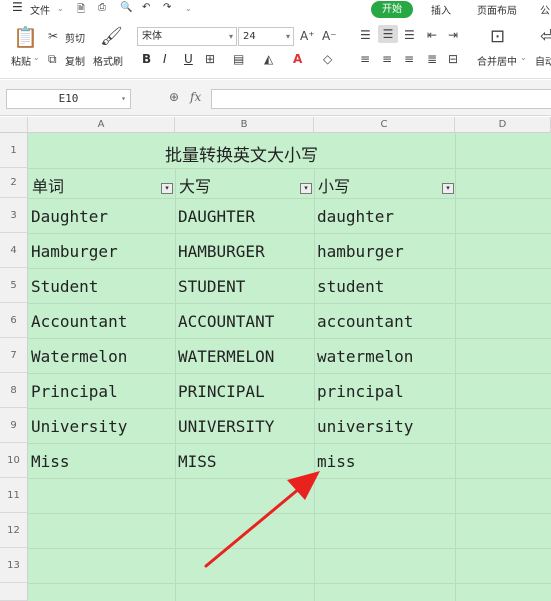  Describe the element at coordinates (14, 530) in the screenshot. I see `row-header: 12` at that location.